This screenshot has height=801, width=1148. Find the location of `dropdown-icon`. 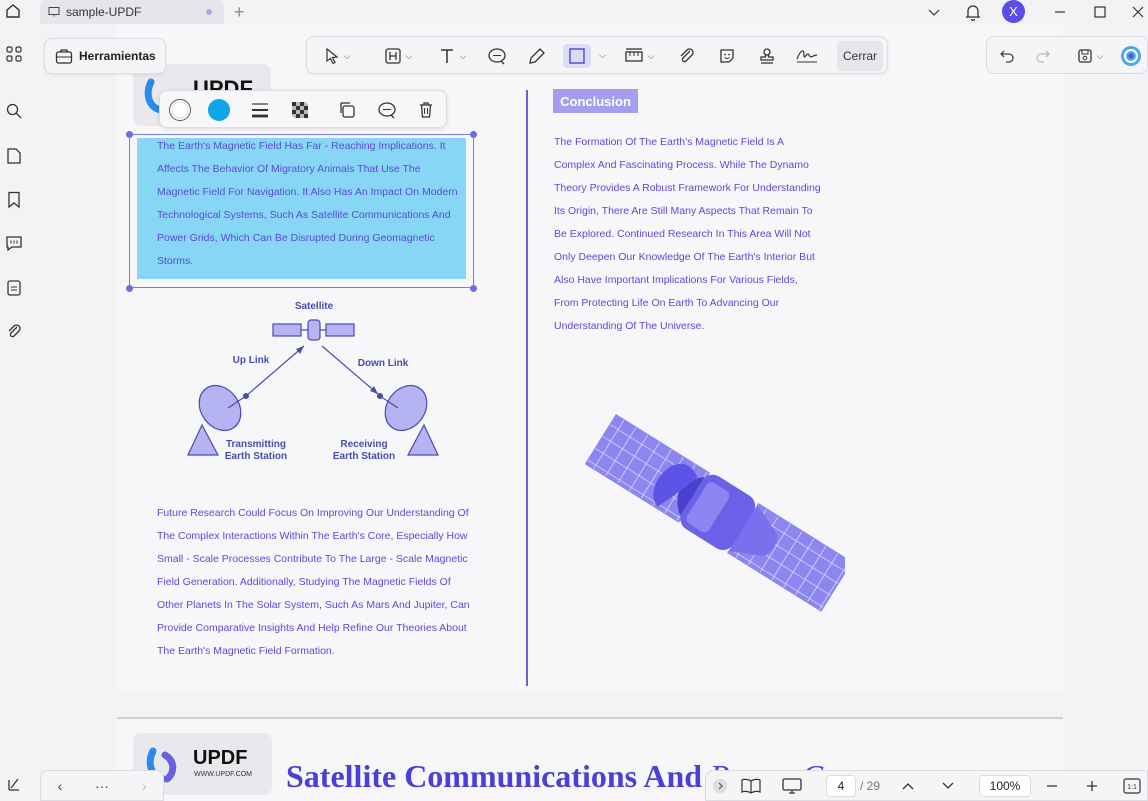

dropdown-icon is located at coordinates (934, 12).